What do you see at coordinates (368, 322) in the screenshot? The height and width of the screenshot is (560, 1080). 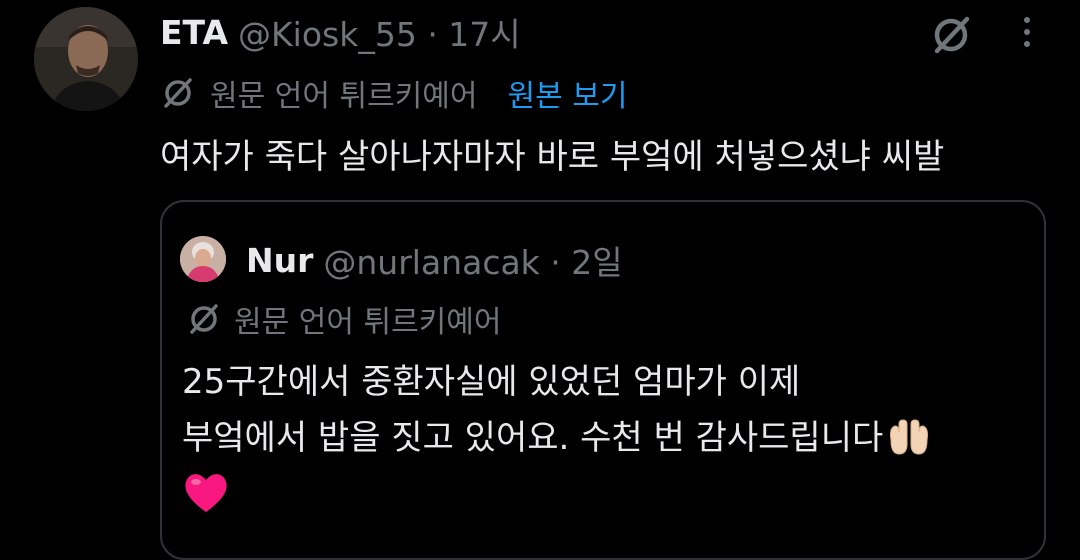 I see `quoted-translation-label: 원문 언어 튀르키예어` at bounding box center [368, 322].